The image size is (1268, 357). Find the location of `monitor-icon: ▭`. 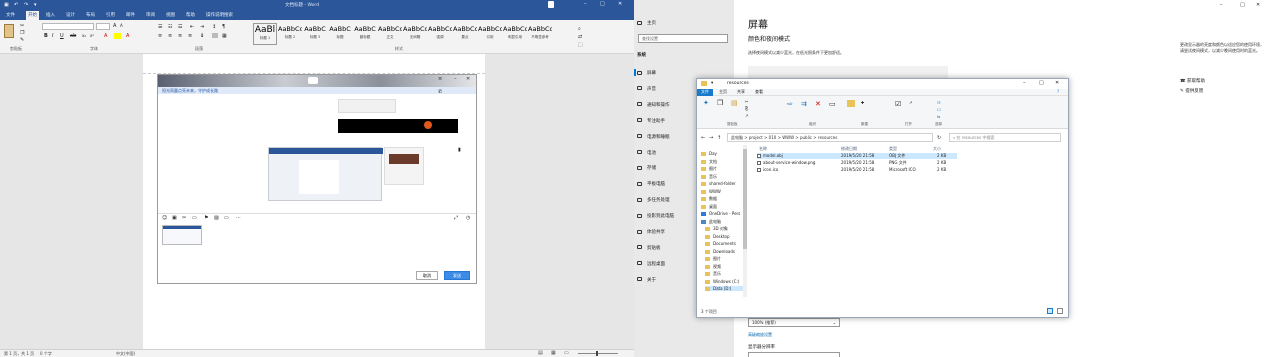

monitor-icon: ▭ is located at coordinates (226, 218).